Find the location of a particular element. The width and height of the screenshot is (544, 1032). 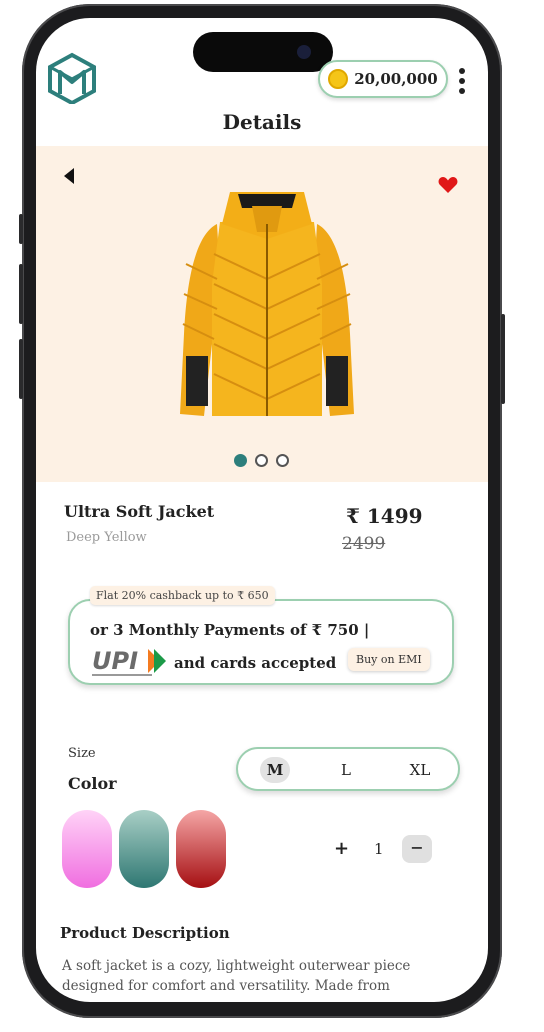

more-options-icon is located at coordinates (462, 81).